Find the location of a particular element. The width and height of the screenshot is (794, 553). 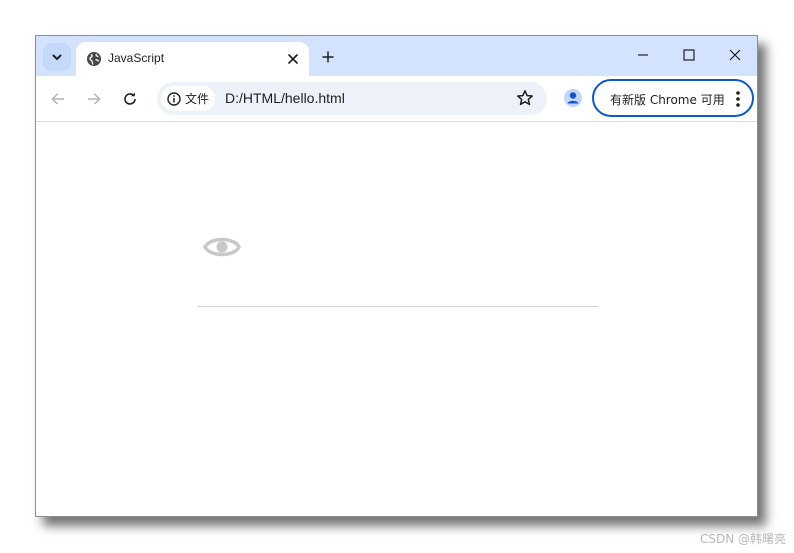

site-info-chip: 文件 is located at coordinates (188, 98).